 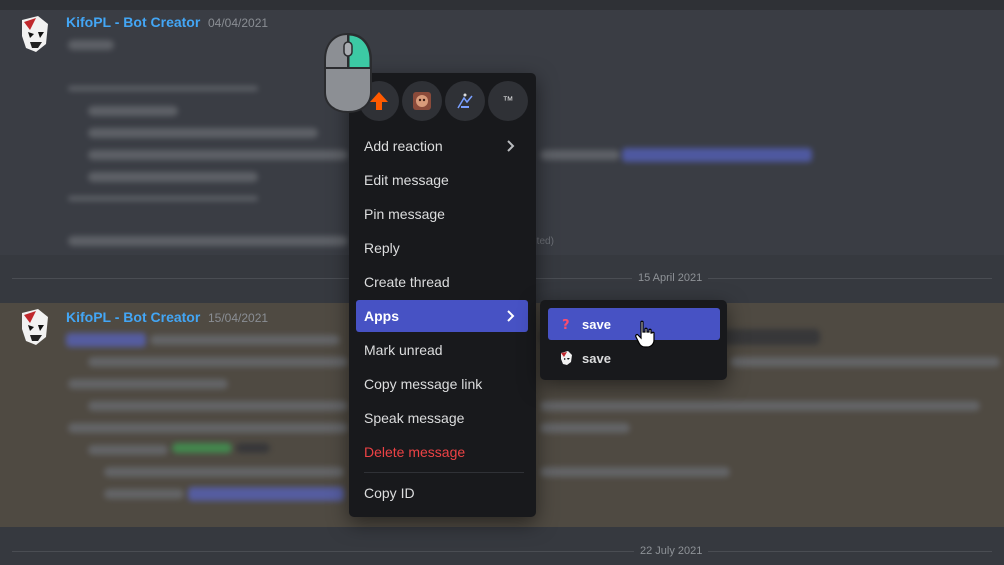 I want to click on reaction-tm-button: ™, so click(x=508, y=101).